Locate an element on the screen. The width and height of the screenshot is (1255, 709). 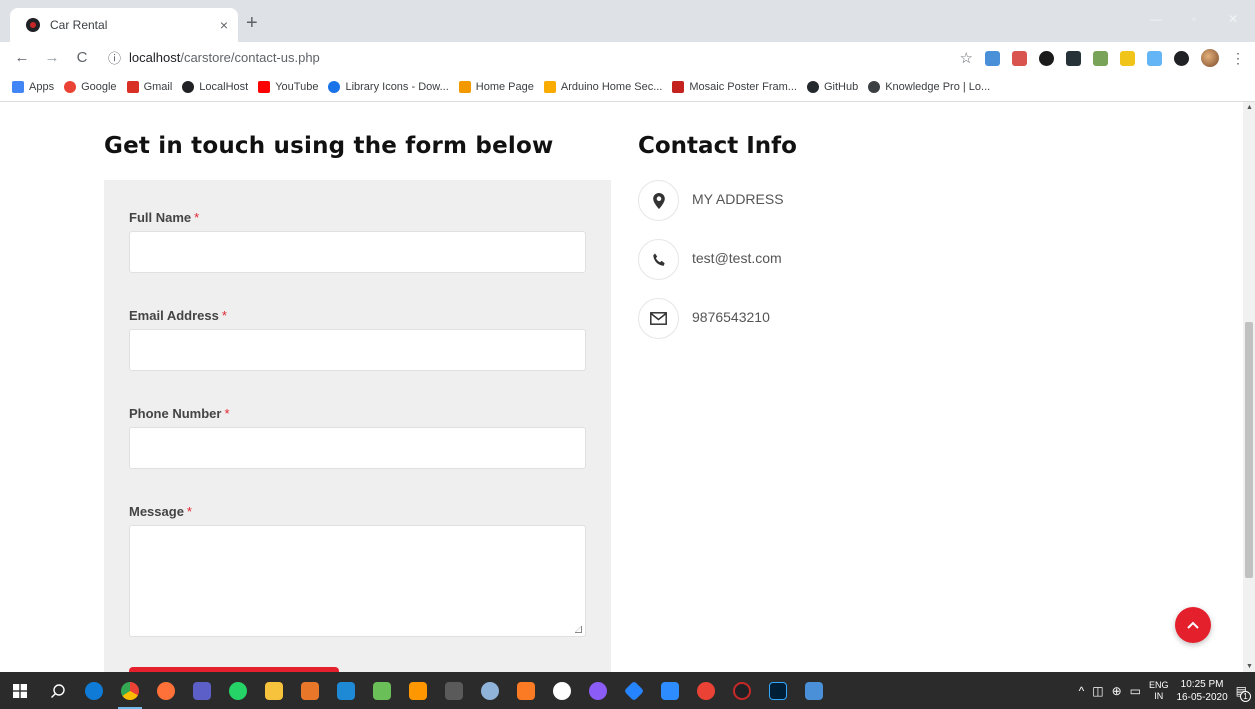
taskbar-notepad is located at coordinates (382, 690).